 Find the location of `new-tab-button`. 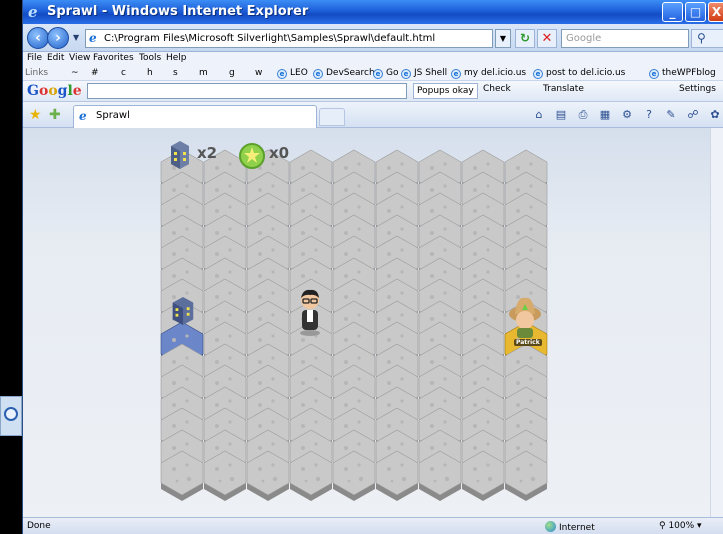

new-tab-button is located at coordinates (332, 117).